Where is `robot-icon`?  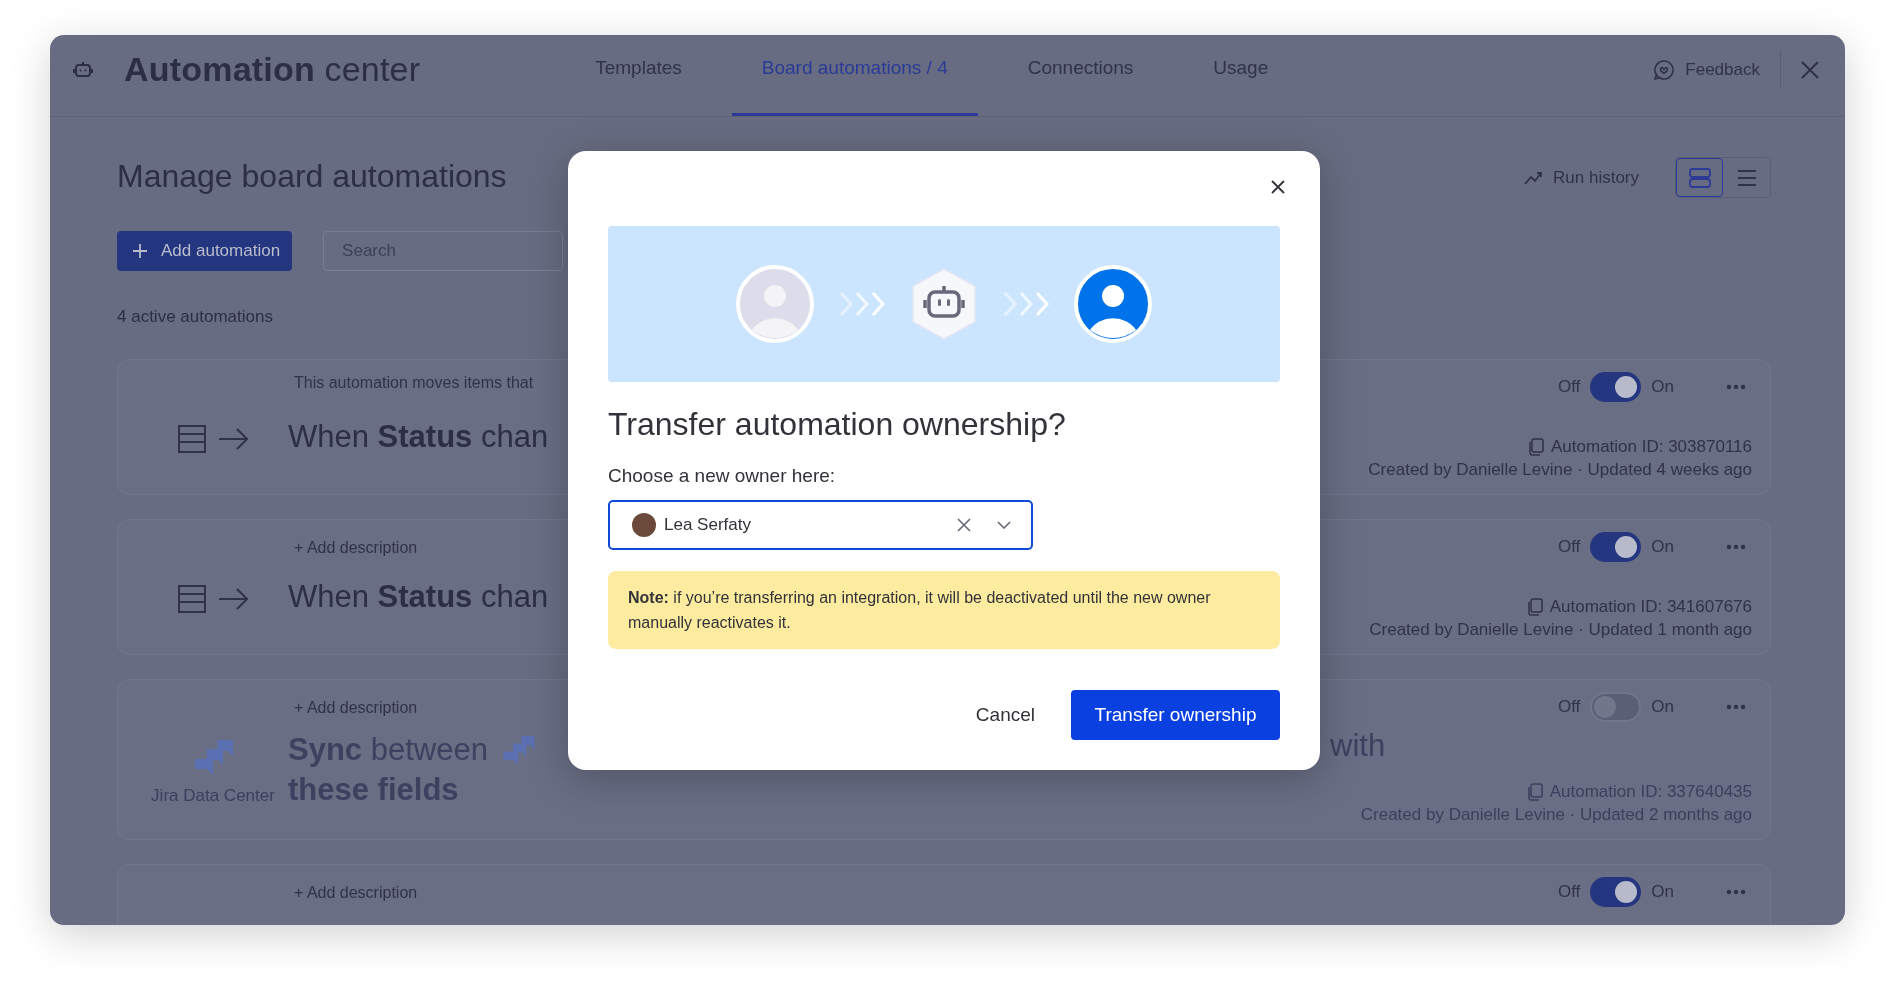 robot-icon is located at coordinates (944, 304).